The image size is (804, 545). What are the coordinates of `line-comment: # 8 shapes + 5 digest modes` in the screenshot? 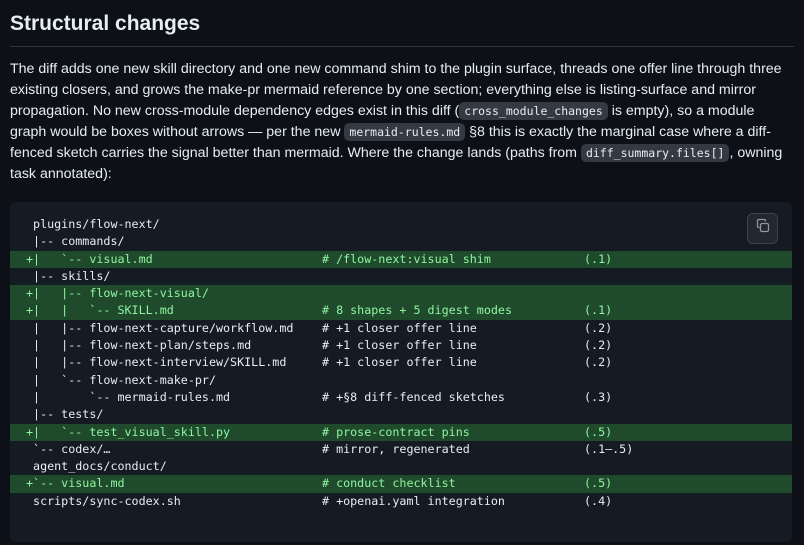 It's located at (417, 310).